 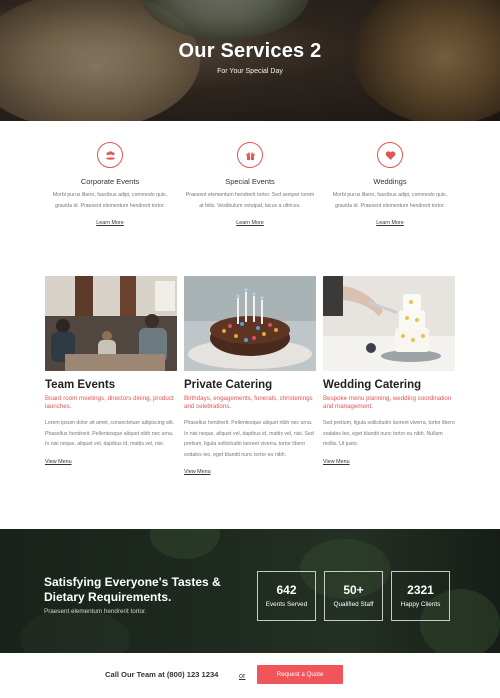 I want to click on team-meeting-photo, so click(x=111, y=323).